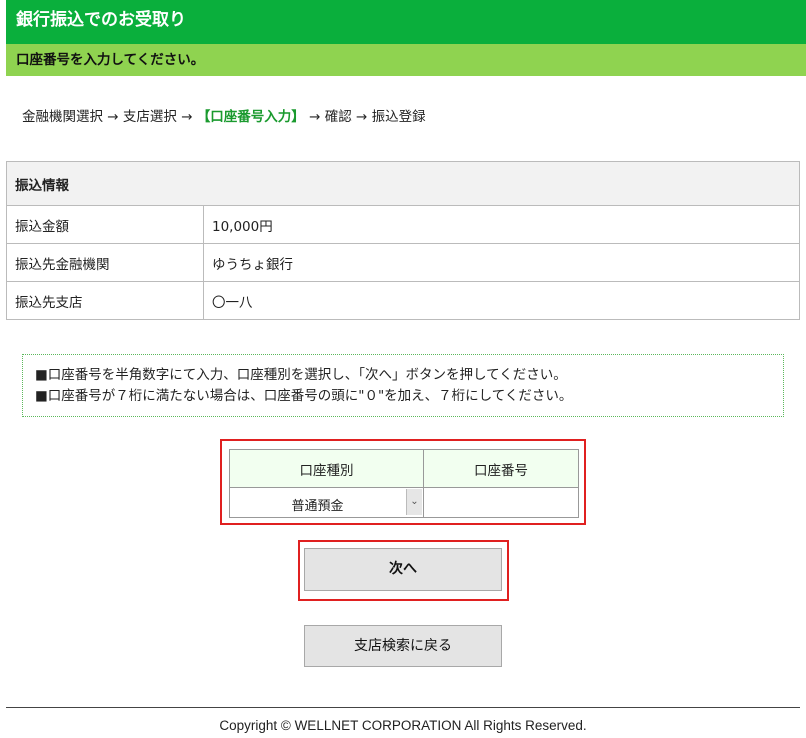  I want to click on step-bank-select: 金融機関選択, so click(62, 117).